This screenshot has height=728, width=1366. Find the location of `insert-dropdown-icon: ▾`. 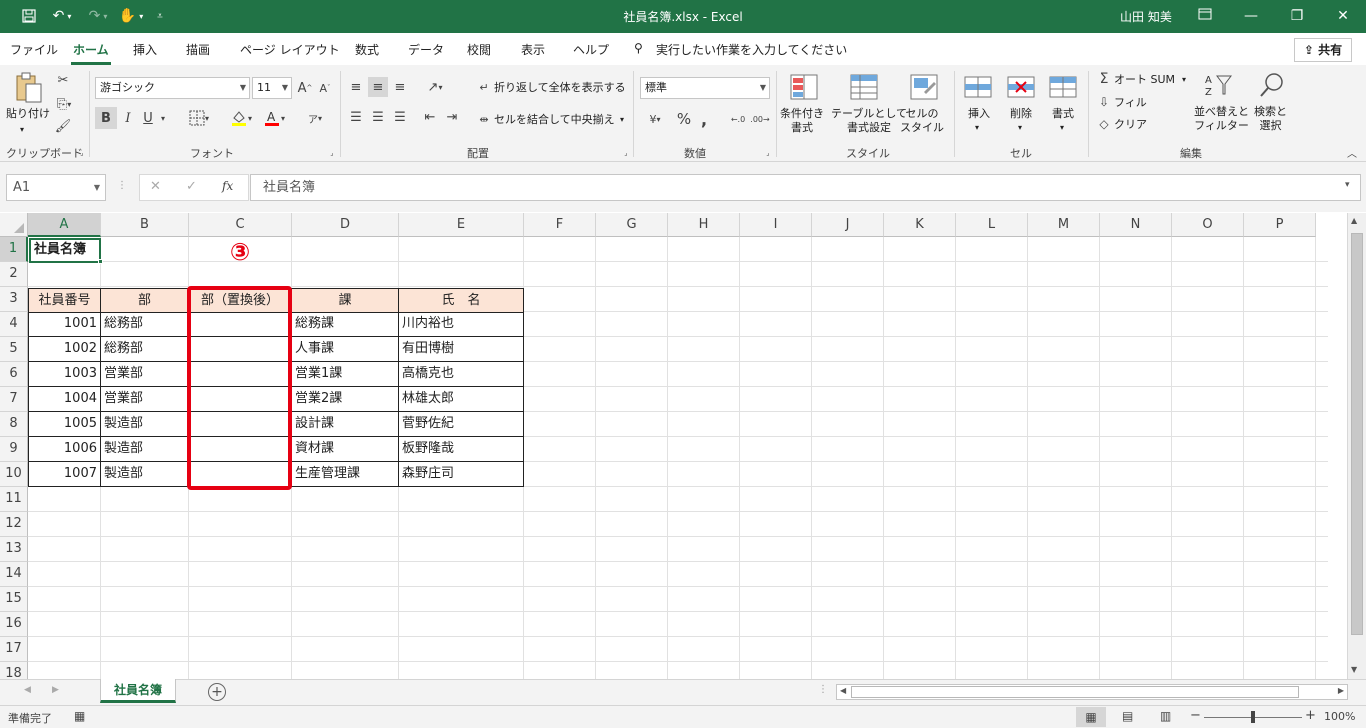

insert-dropdown-icon: ▾ is located at coordinates (977, 128).